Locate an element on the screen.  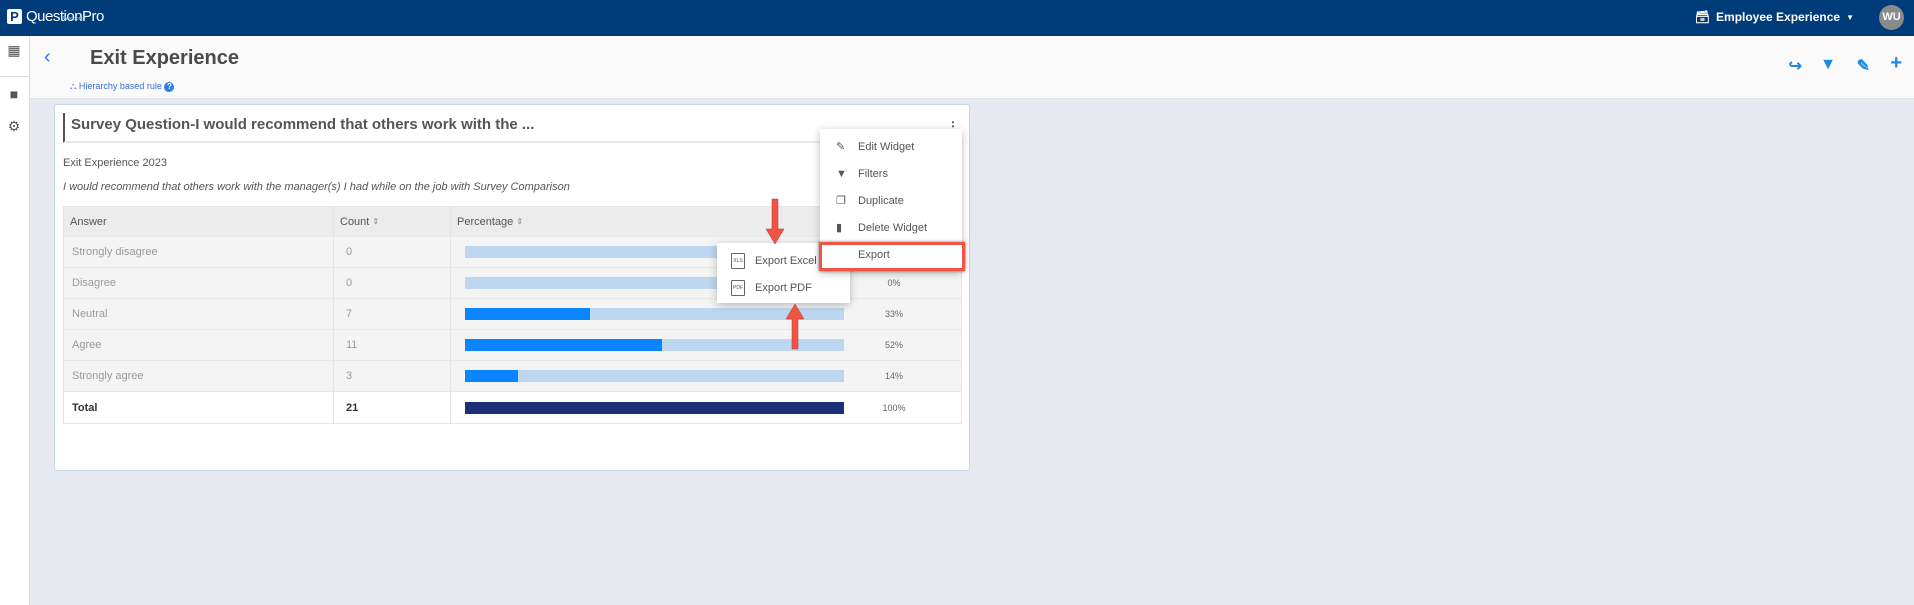
table-row: Agree 11 52% is located at coordinates (512, 345).